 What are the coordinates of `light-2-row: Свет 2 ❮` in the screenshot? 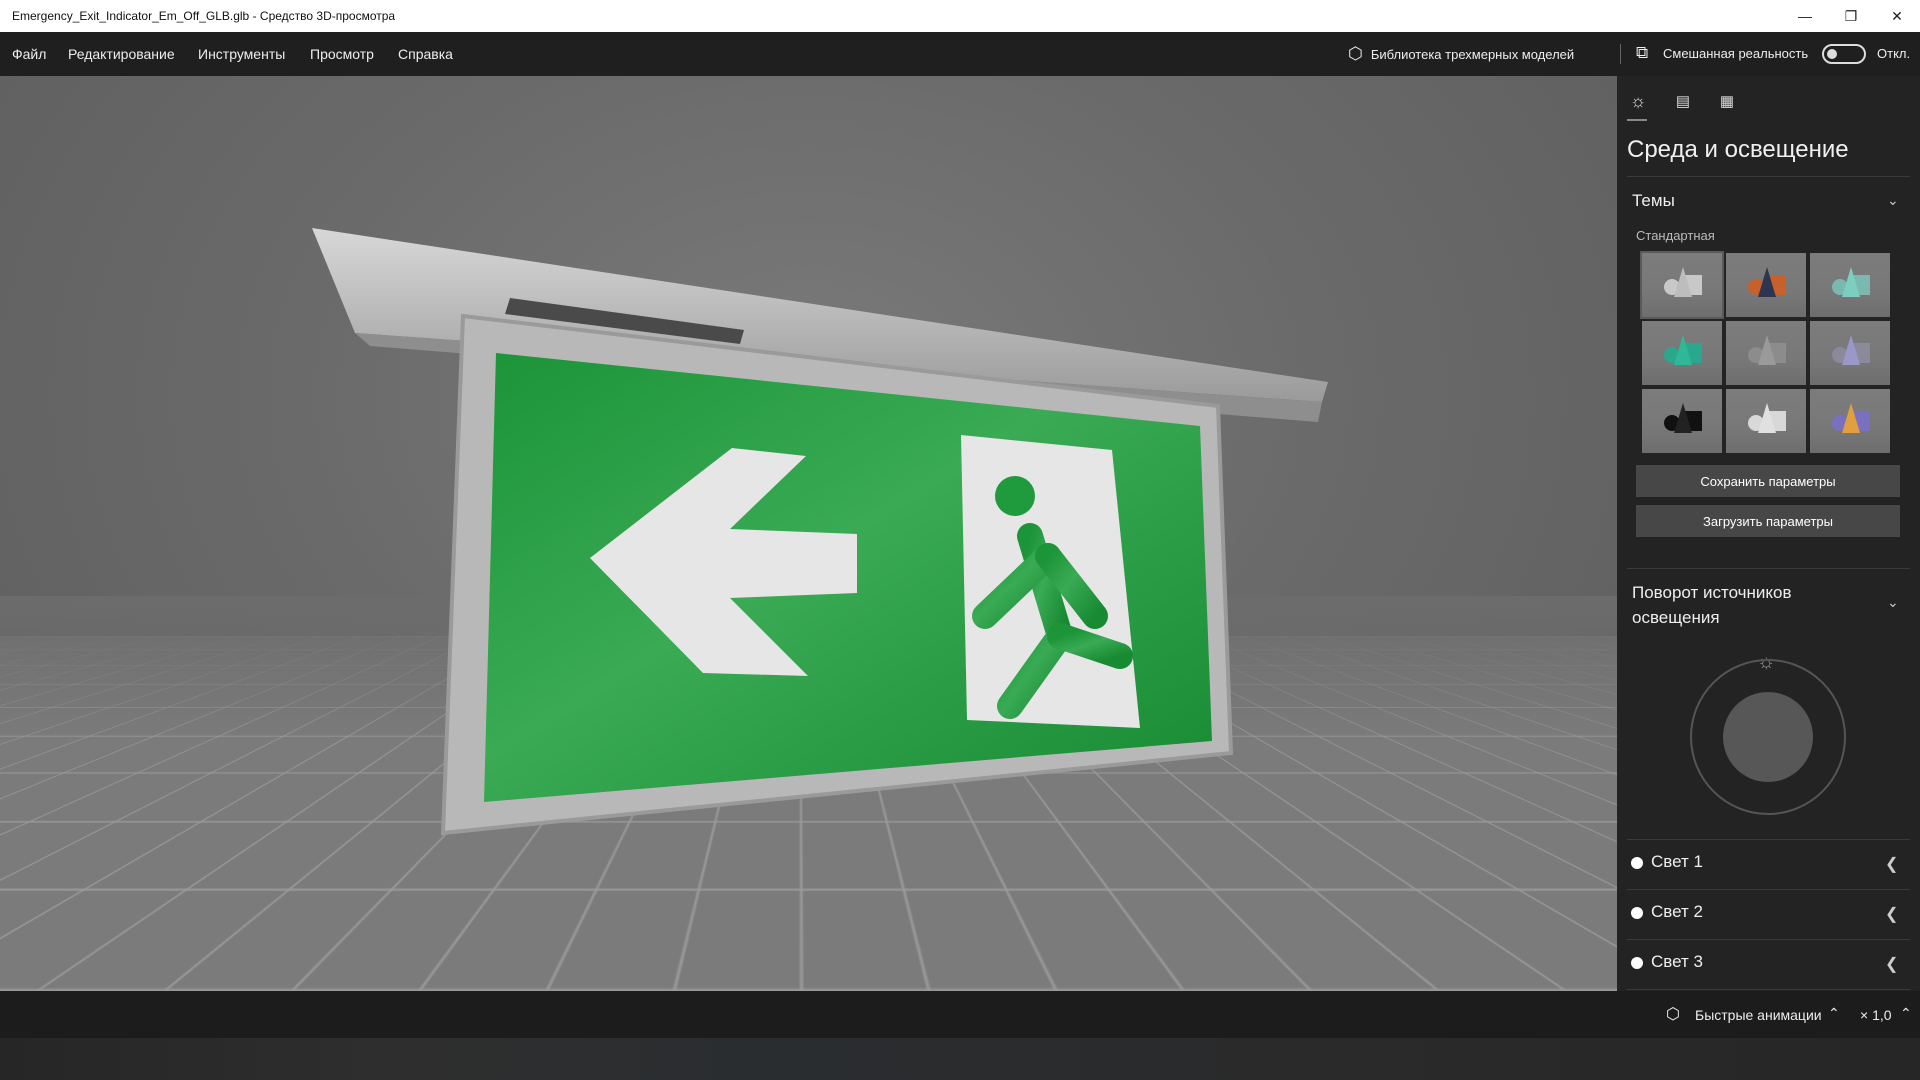 It's located at (1768, 915).